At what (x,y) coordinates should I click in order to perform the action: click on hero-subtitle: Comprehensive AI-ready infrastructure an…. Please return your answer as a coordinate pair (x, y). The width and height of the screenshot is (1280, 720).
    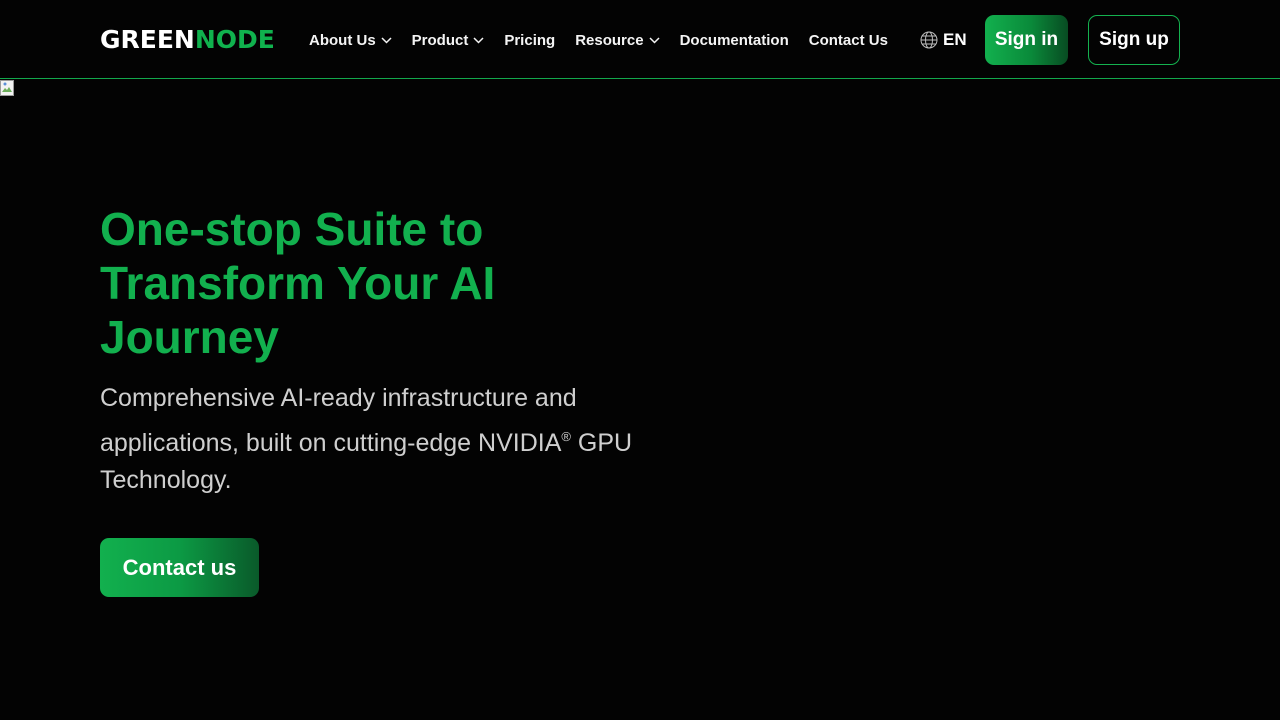
    Looking at the image, I should click on (380, 440).